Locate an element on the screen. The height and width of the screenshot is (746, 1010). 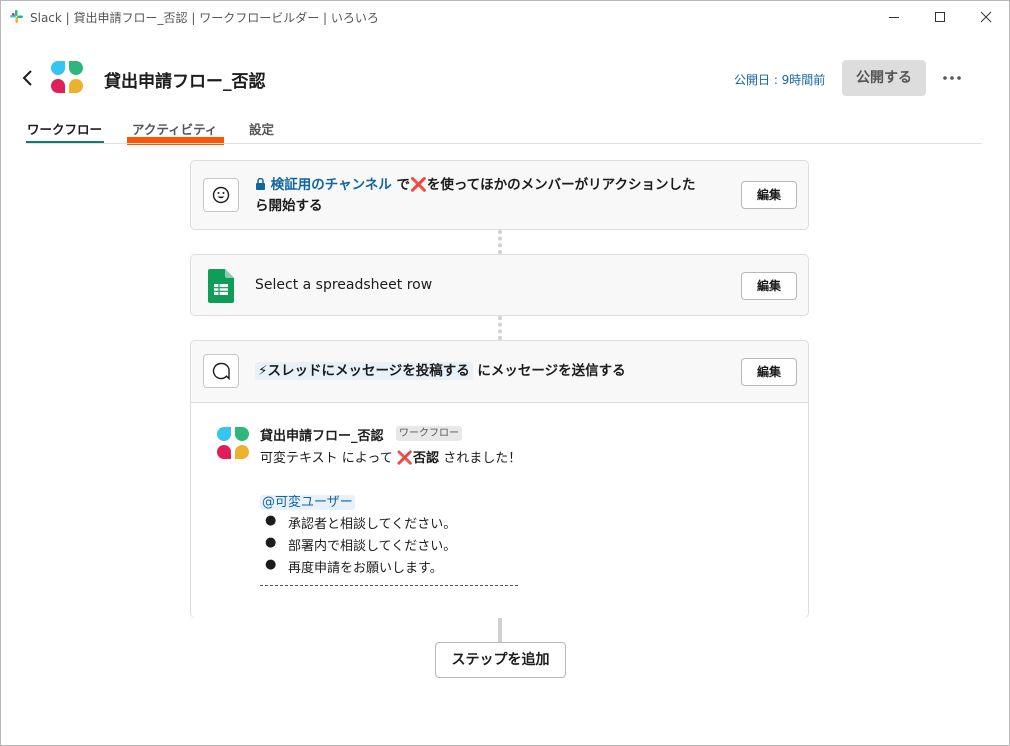
step-reference-pill: ⚡︎スレッドにメッセージを投稿する is located at coordinates (364, 371).